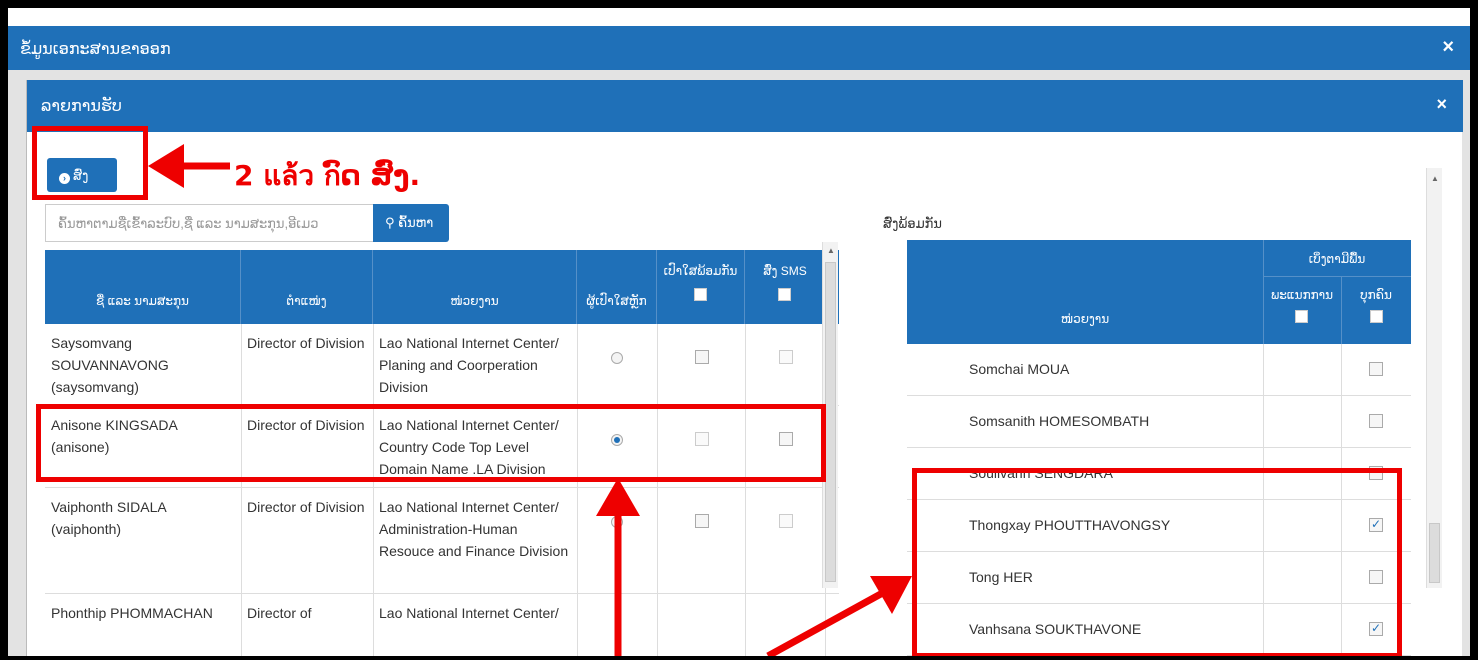 The image size is (1478, 660). I want to click on arrow-up-to-row, so click(618, 567).